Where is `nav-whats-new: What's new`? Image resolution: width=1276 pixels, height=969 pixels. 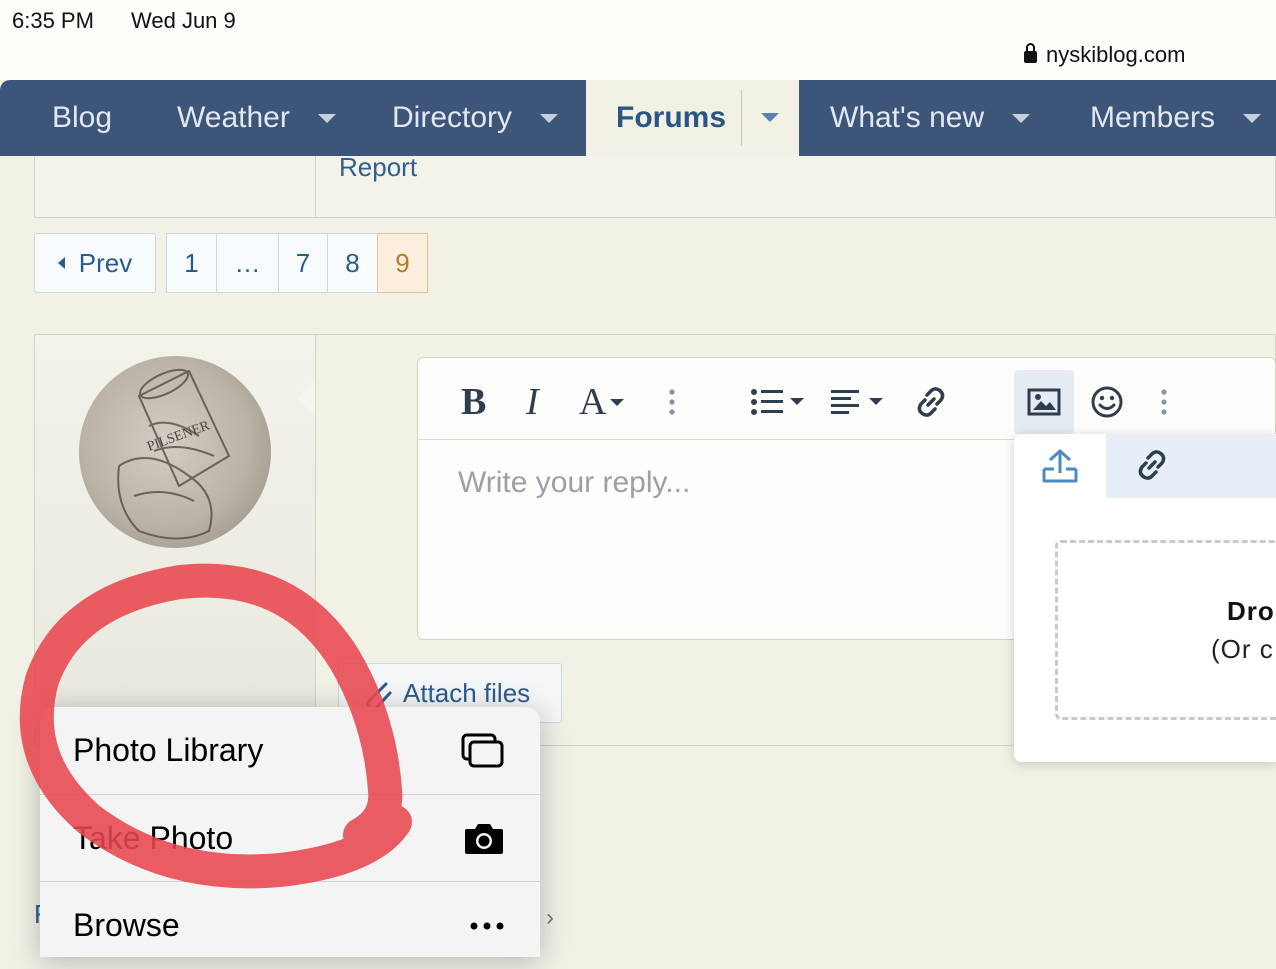
nav-whats-new: What's new is located at coordinates (930, 118).